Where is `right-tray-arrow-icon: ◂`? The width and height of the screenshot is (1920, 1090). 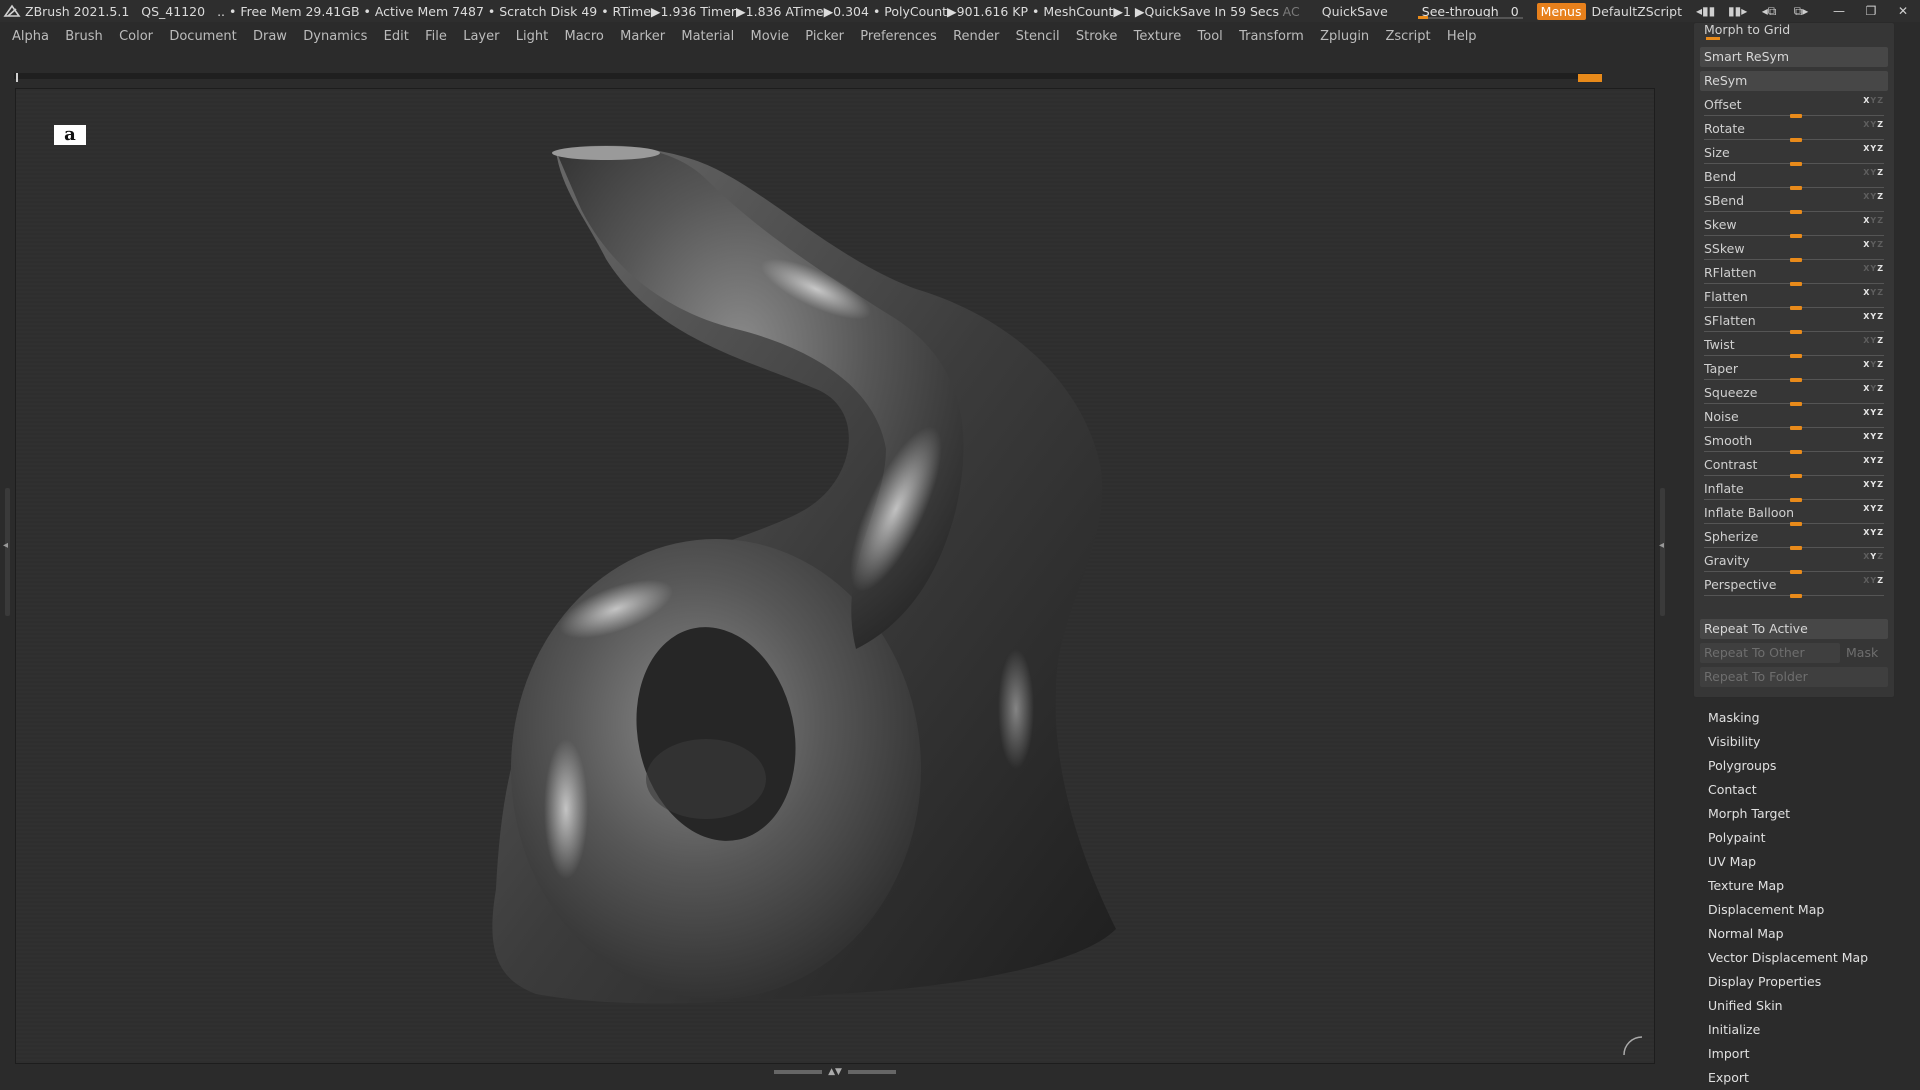
right-tray-arrow-icon: ◂ is located at coordinates (1661, 545).